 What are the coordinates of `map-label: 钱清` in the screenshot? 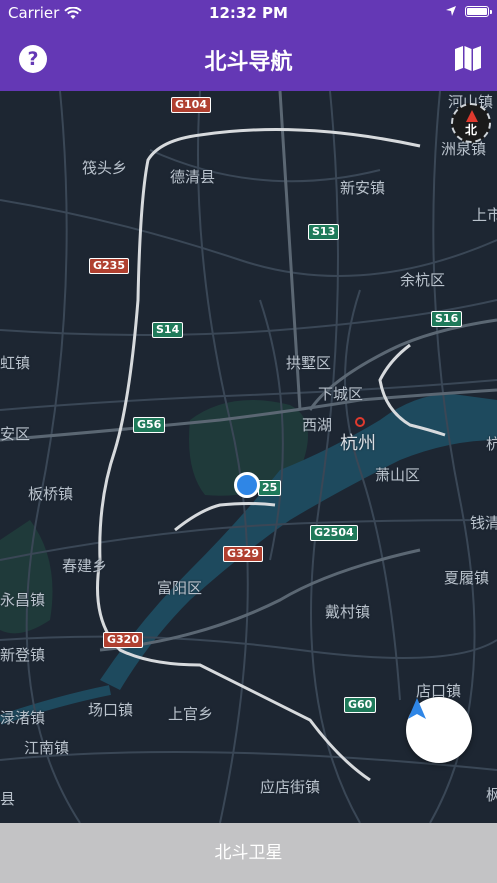 It's located at (483, 523).